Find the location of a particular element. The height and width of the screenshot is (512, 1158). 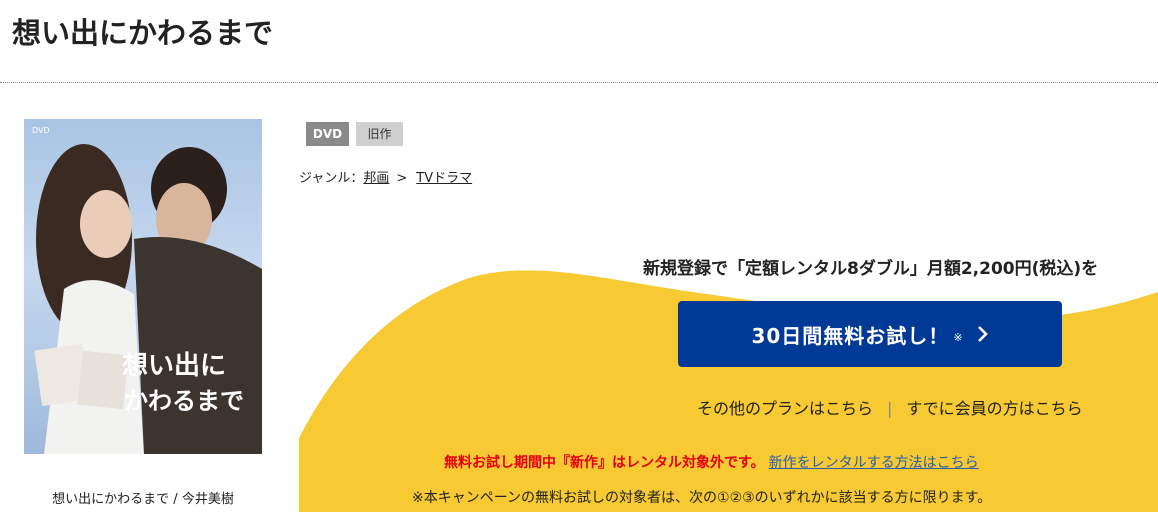

genre-link-hougaku: 邦画 is located at coordinates (376, 178).